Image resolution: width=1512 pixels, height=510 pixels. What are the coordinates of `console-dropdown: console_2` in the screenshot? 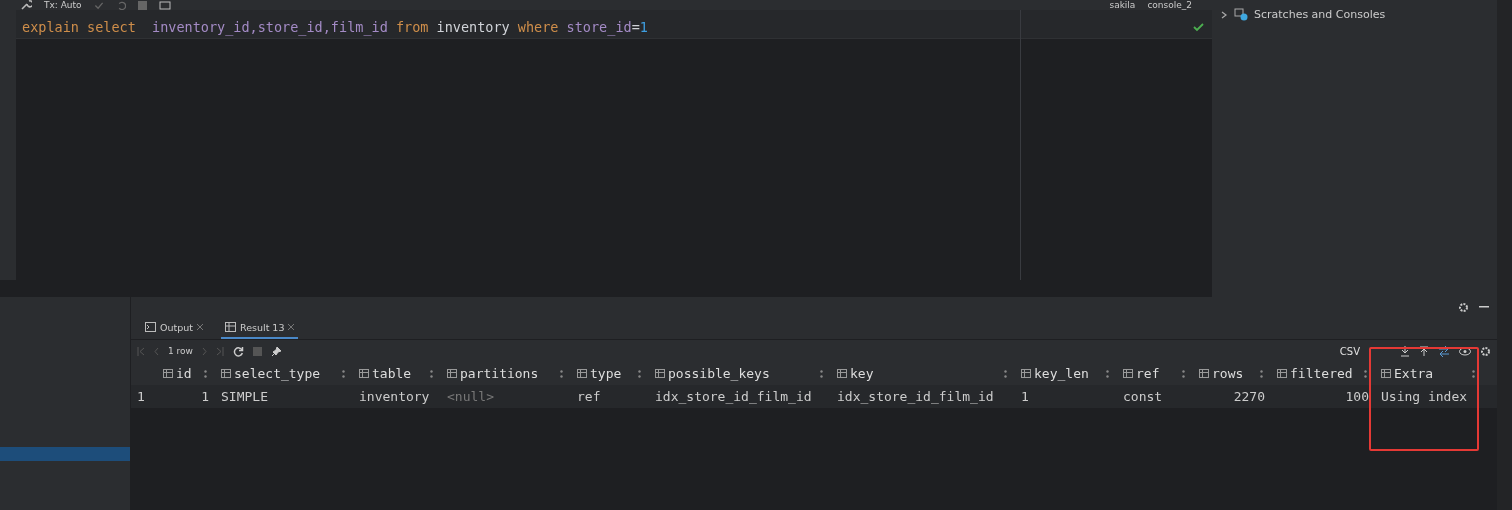 It's located at (1169, 5).